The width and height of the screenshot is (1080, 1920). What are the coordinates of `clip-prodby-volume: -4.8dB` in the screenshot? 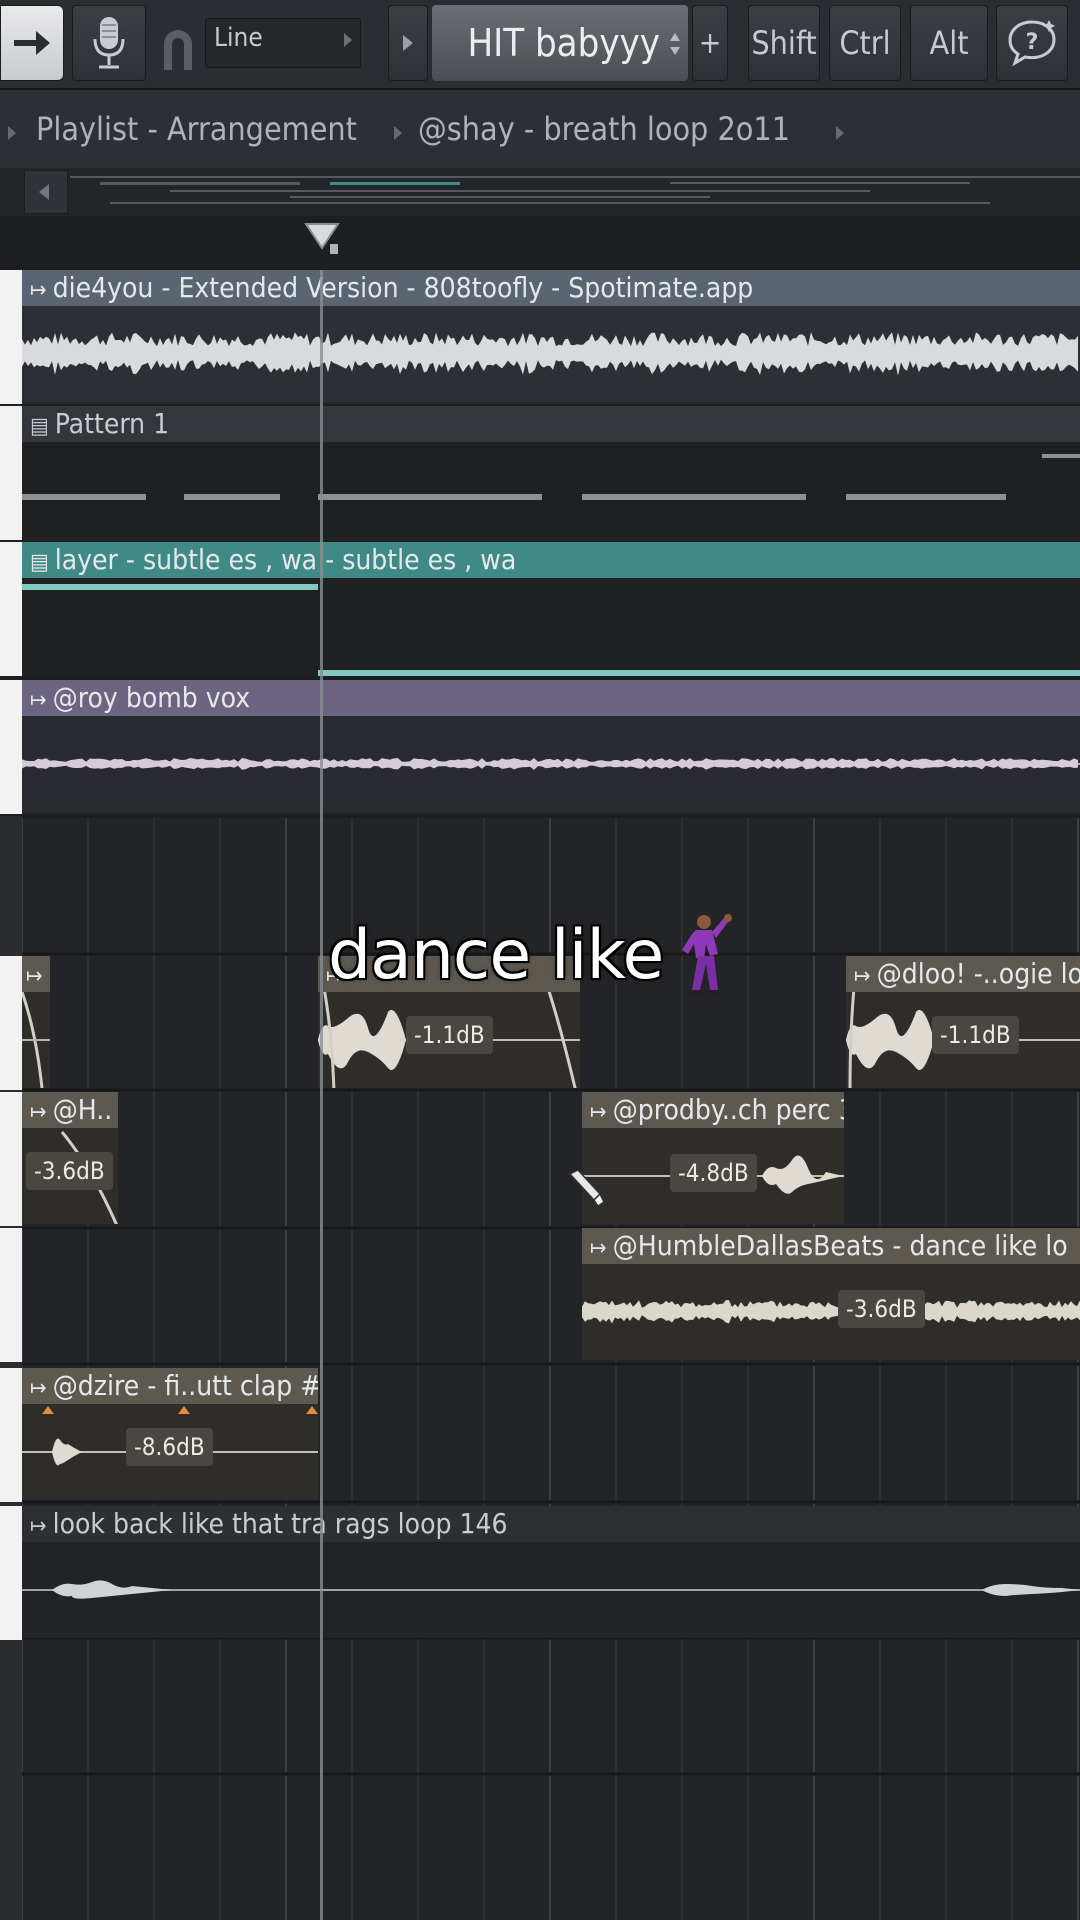 It's located at (713, 1173).